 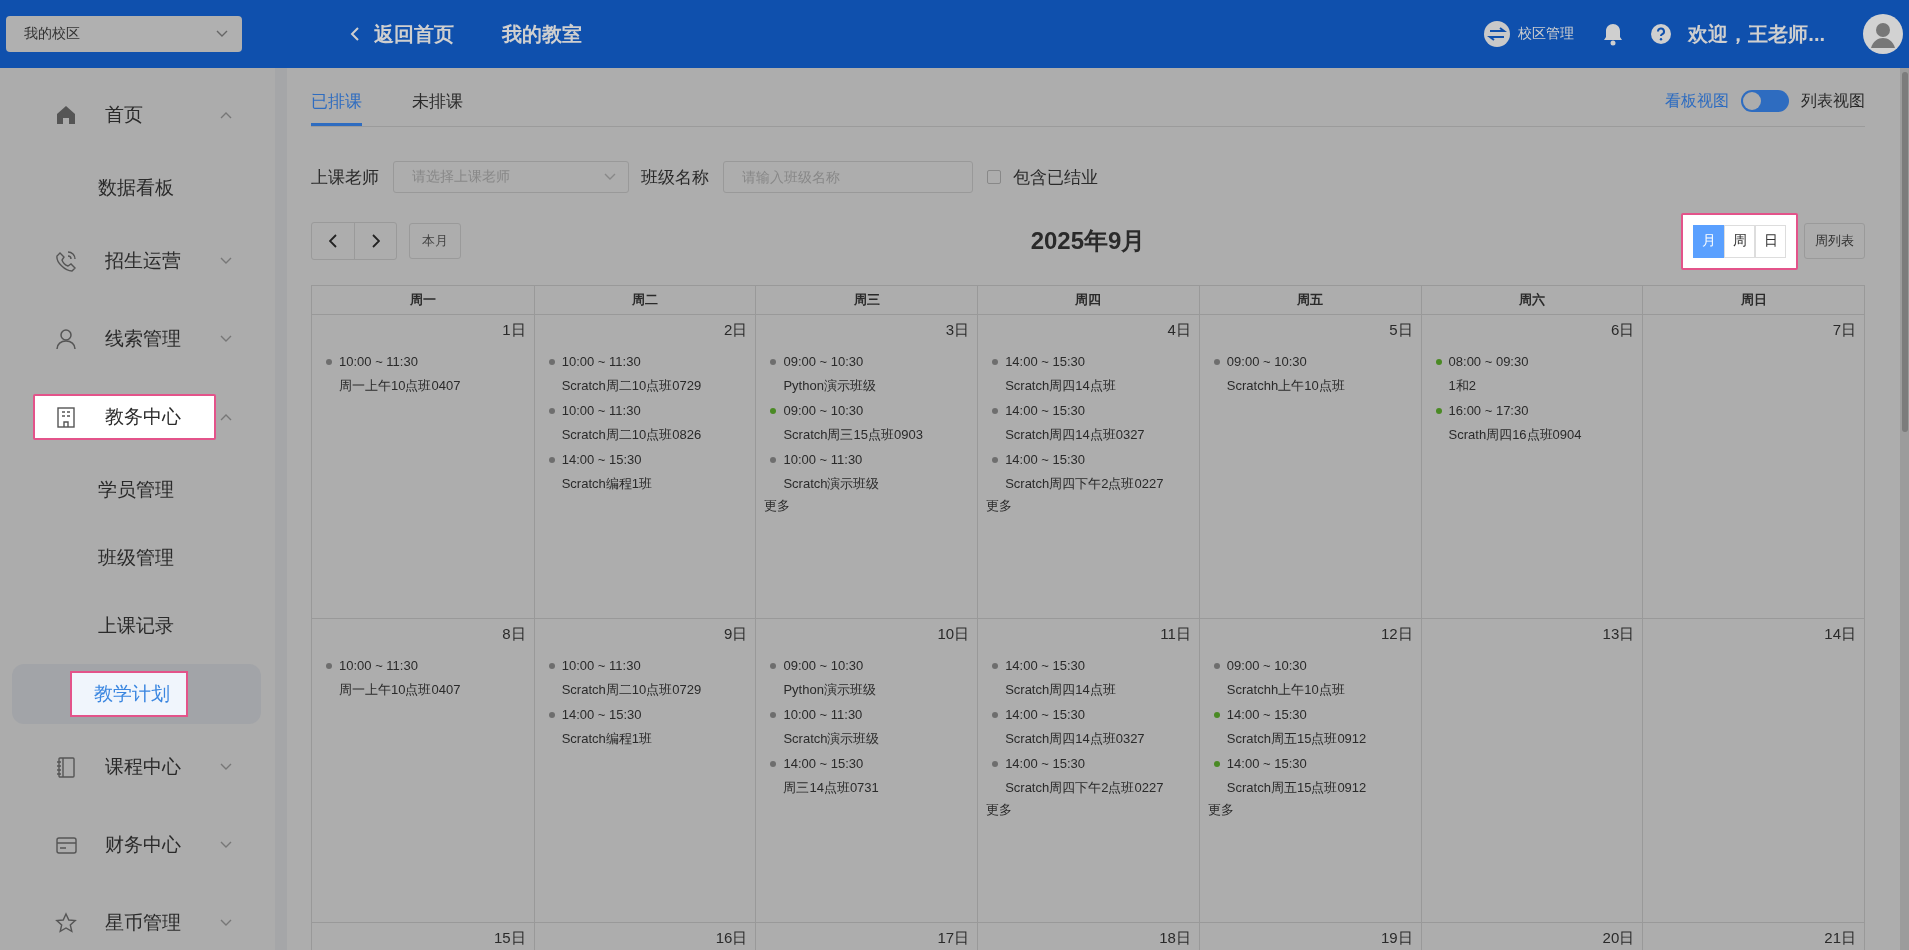 What do you see at coordinates (1753, 300) in the screenshot?
I see `weekday-header: 周日` at bounding box center [1753, 300].